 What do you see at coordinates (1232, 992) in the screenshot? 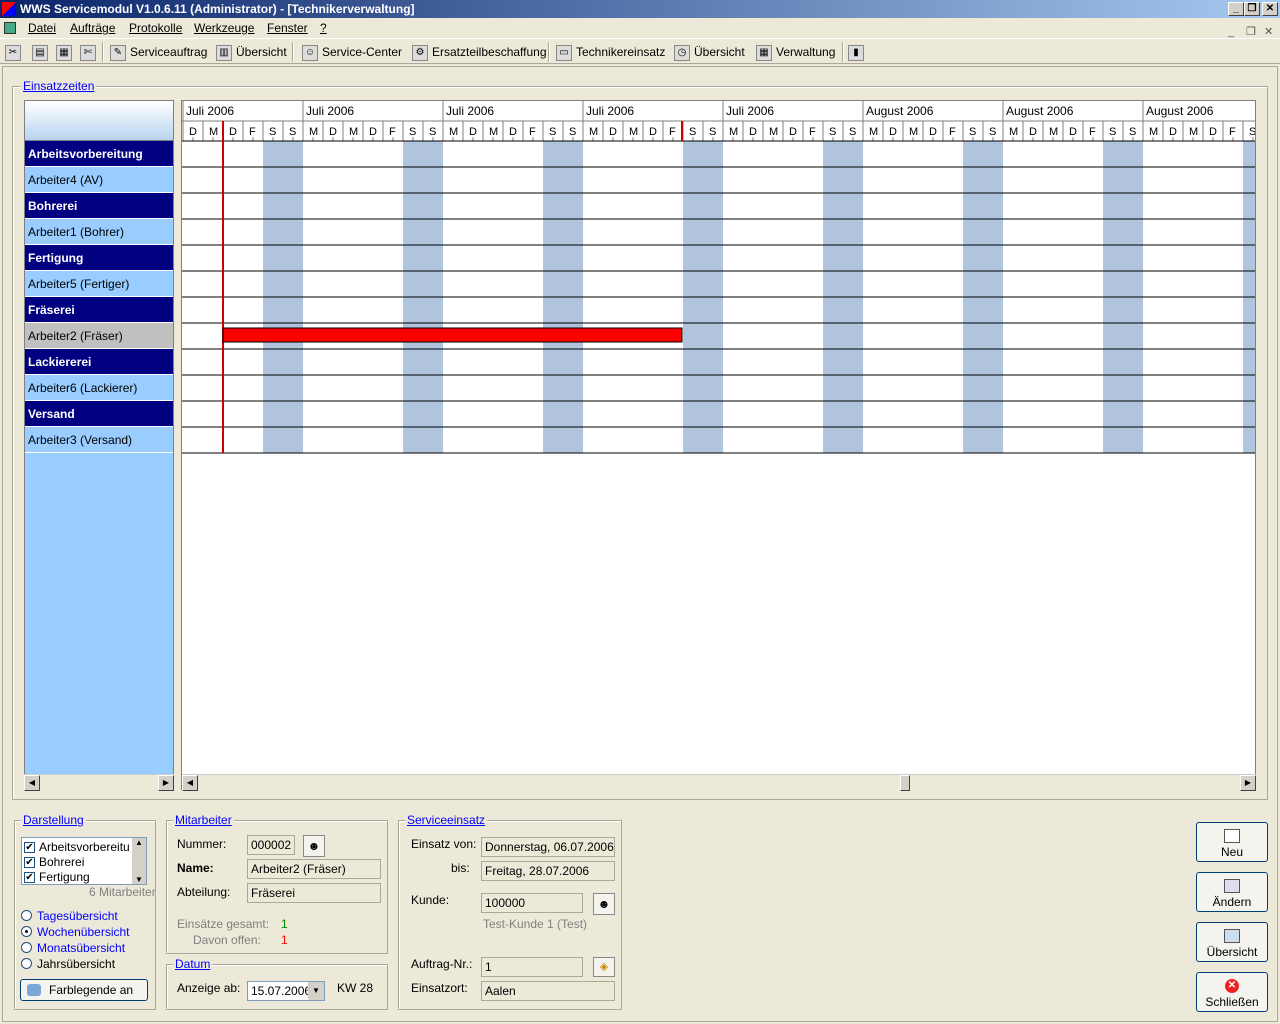
I see `schliessen-button: ✕ Schließen` at bounding box center [1232, 992].